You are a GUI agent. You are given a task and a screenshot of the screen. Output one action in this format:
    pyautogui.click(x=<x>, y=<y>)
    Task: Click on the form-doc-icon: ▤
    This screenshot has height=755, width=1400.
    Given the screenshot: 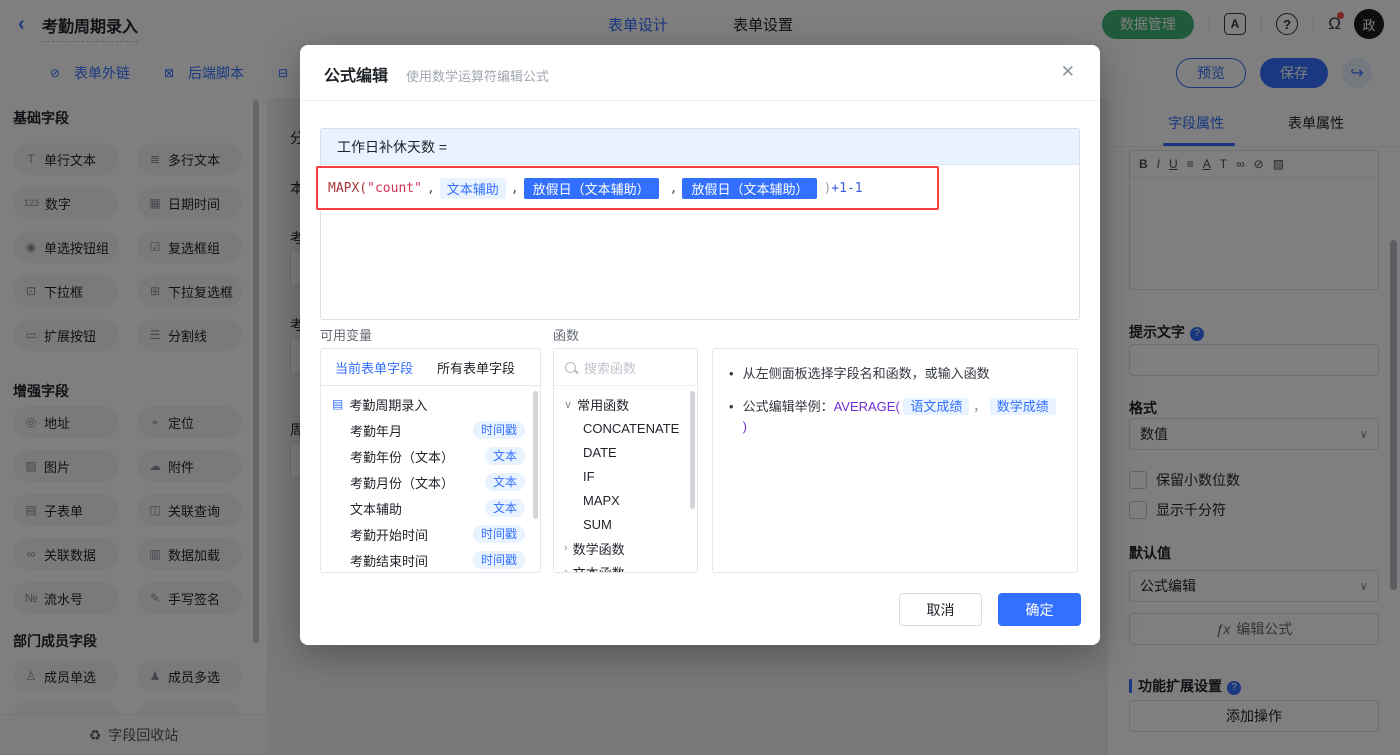 What is the action you would take?
    pyautogui.click(x=338, y=404)
    